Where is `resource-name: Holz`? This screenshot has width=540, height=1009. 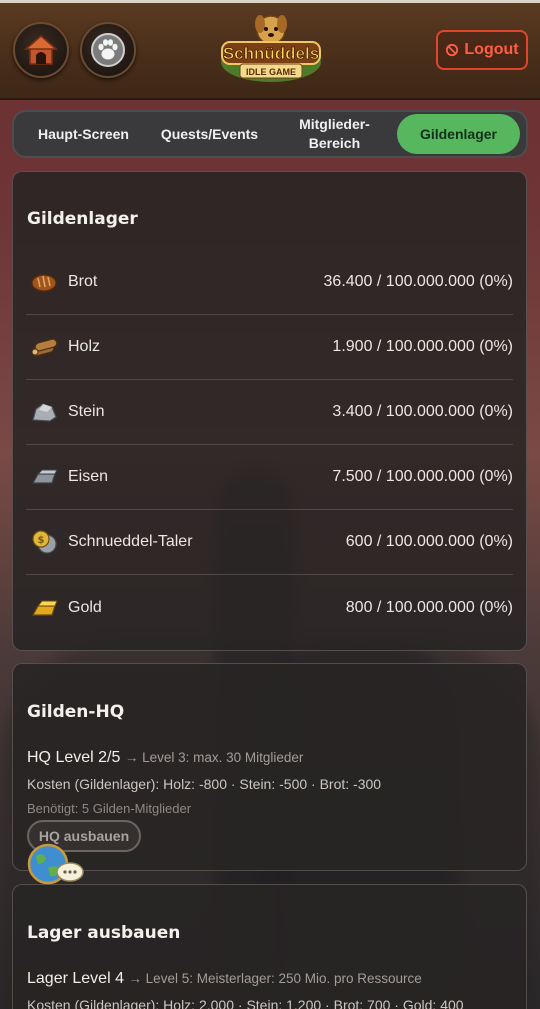 resource-name: Holz is located at coordinates (84, 346).